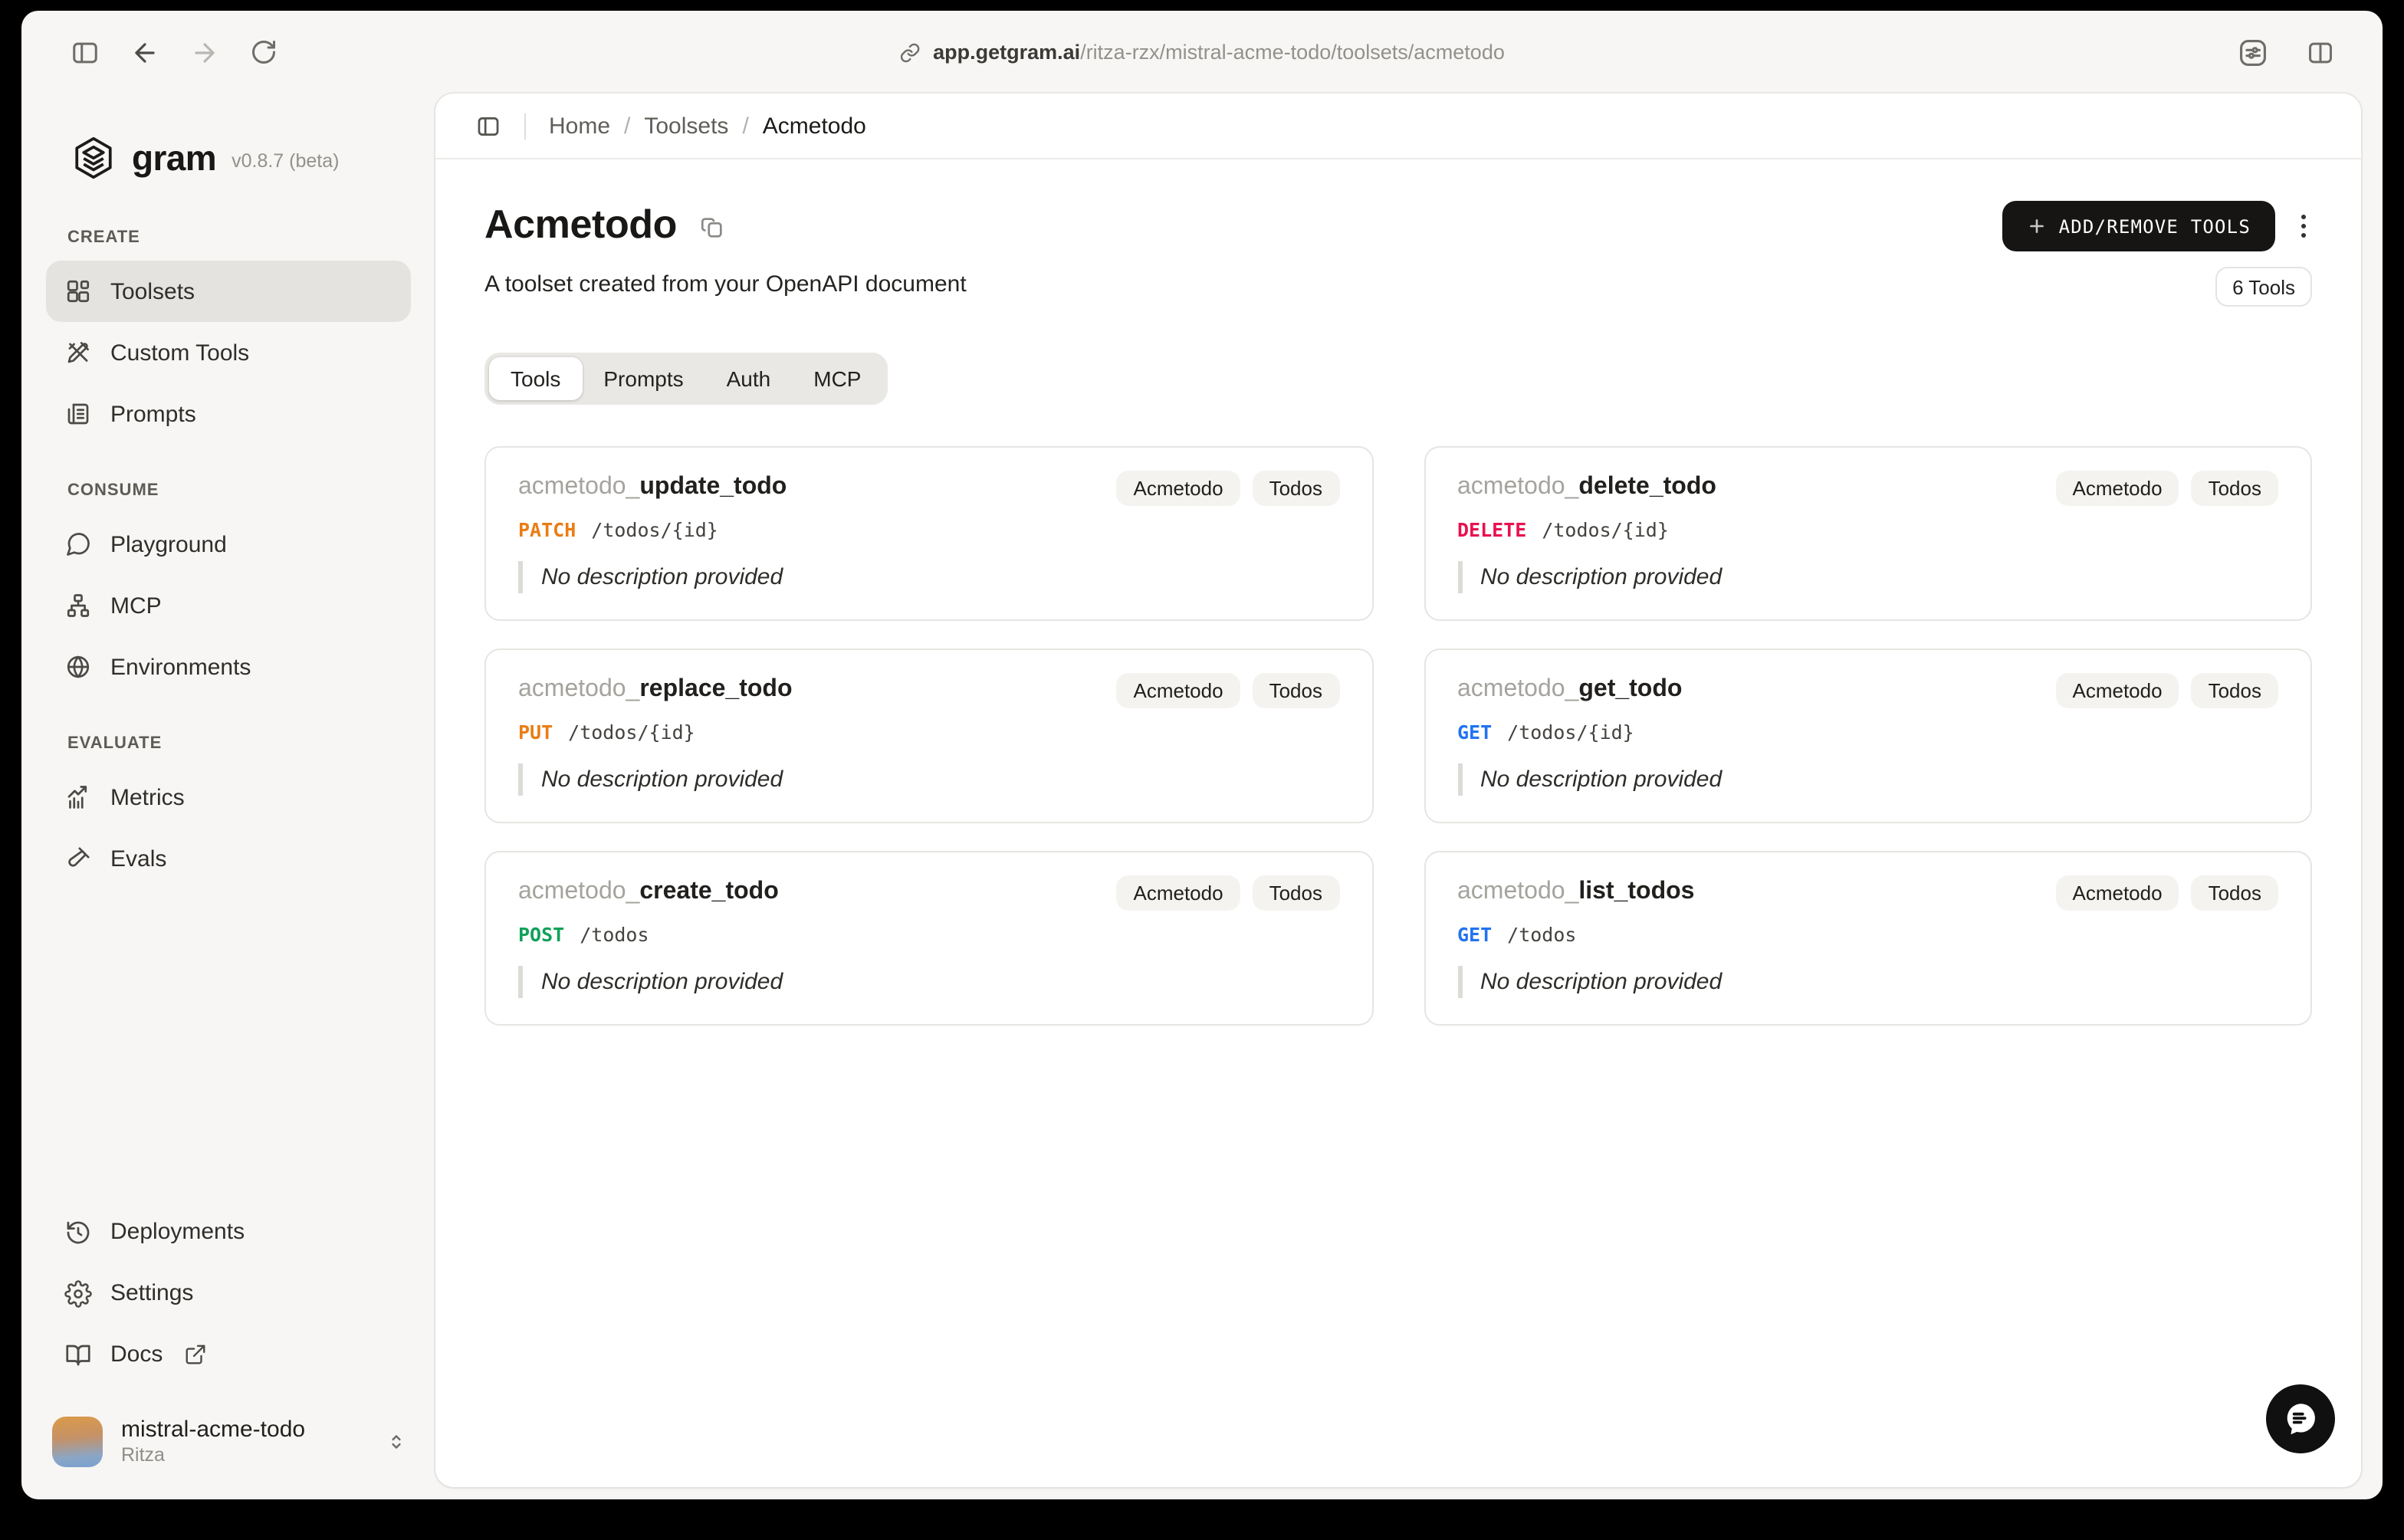 This screenshot has height=1540, width=2404. What do you see at coordinates (228, 544) in the screenshot?
I see `sidebar-item-playground: Playground` at bounding box center [228, 544].